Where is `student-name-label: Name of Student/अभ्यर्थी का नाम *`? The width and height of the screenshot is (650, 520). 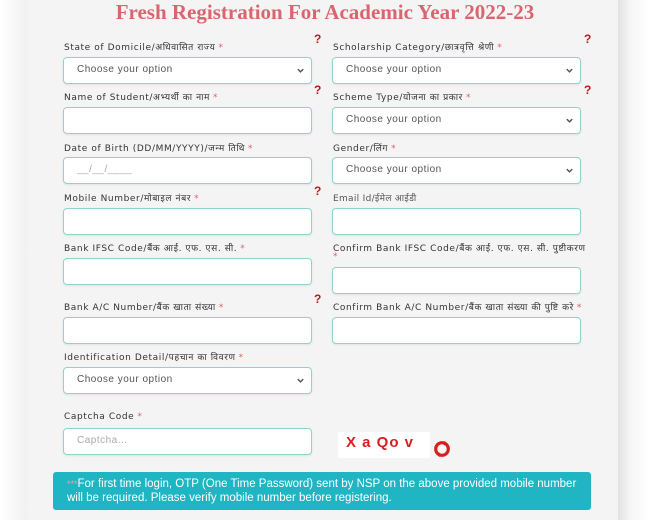
student-name-label: Name of Student/अभ्यर्थी का नाम * is located at coordinates (141, 96).